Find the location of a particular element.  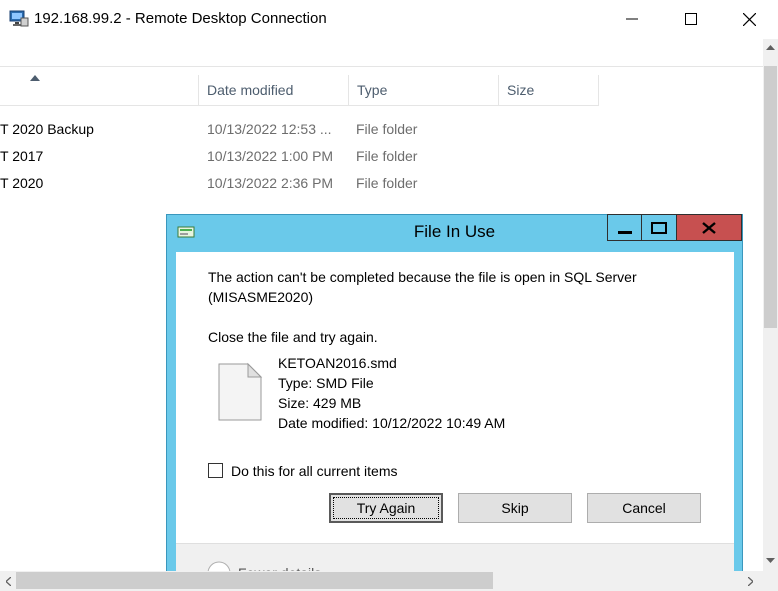

dialog-close-button is located at coordinates (709, 227).